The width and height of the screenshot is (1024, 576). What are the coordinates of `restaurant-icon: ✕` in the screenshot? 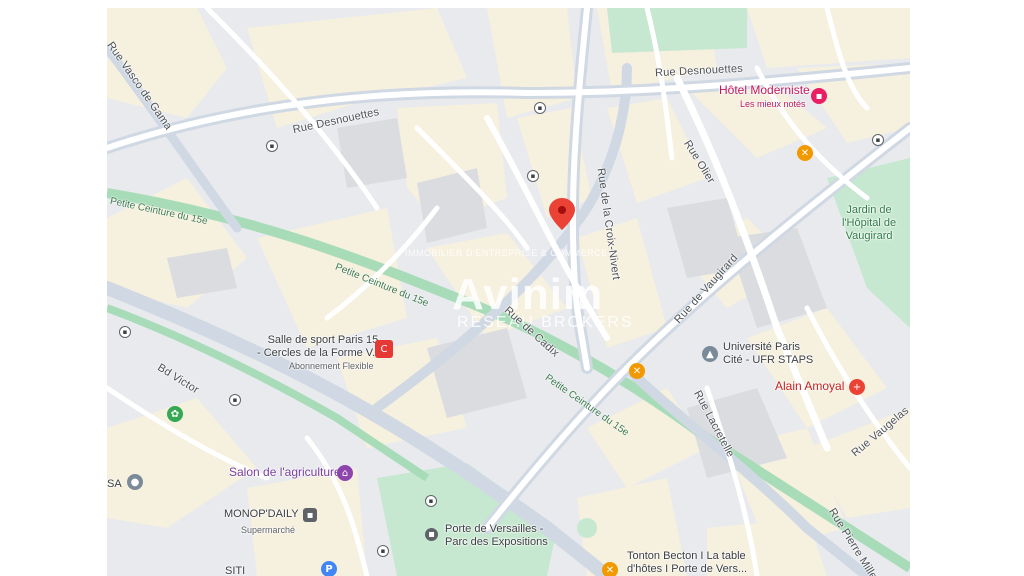 It's located at (805, 153).